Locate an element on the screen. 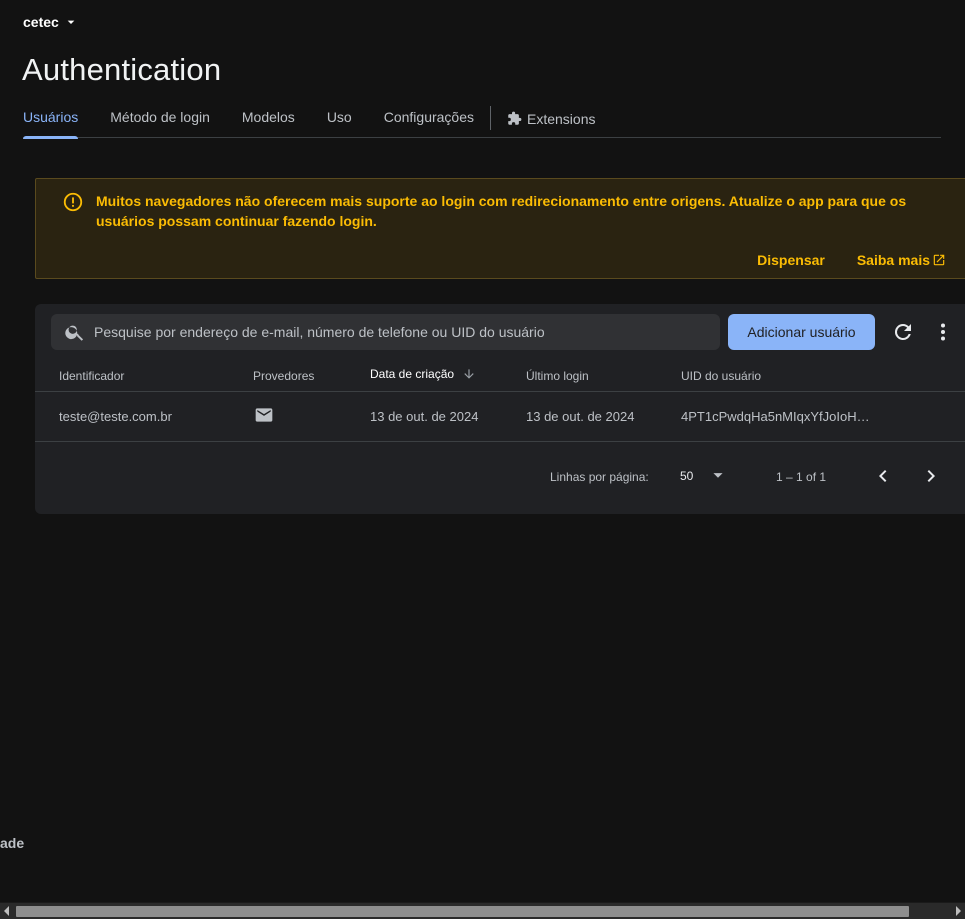 Image resolution: width=965 pixels, height=919 pixels. column-header-uid: UID do usuário is located at coordinates (721, 376).